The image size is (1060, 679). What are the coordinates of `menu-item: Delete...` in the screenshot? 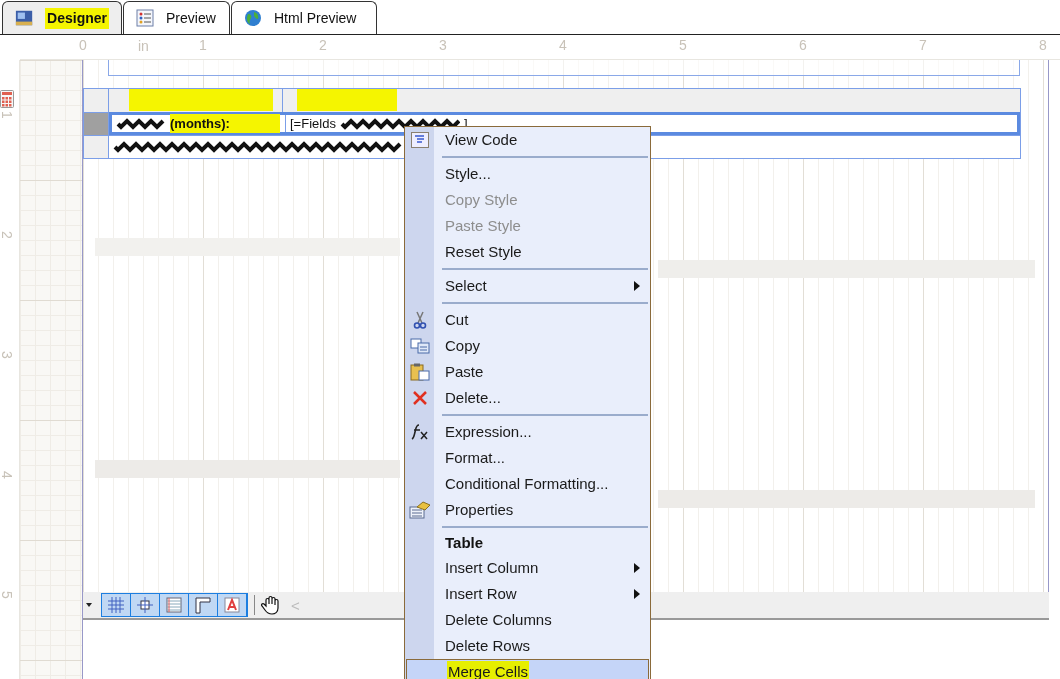 It's located at (527, 398).